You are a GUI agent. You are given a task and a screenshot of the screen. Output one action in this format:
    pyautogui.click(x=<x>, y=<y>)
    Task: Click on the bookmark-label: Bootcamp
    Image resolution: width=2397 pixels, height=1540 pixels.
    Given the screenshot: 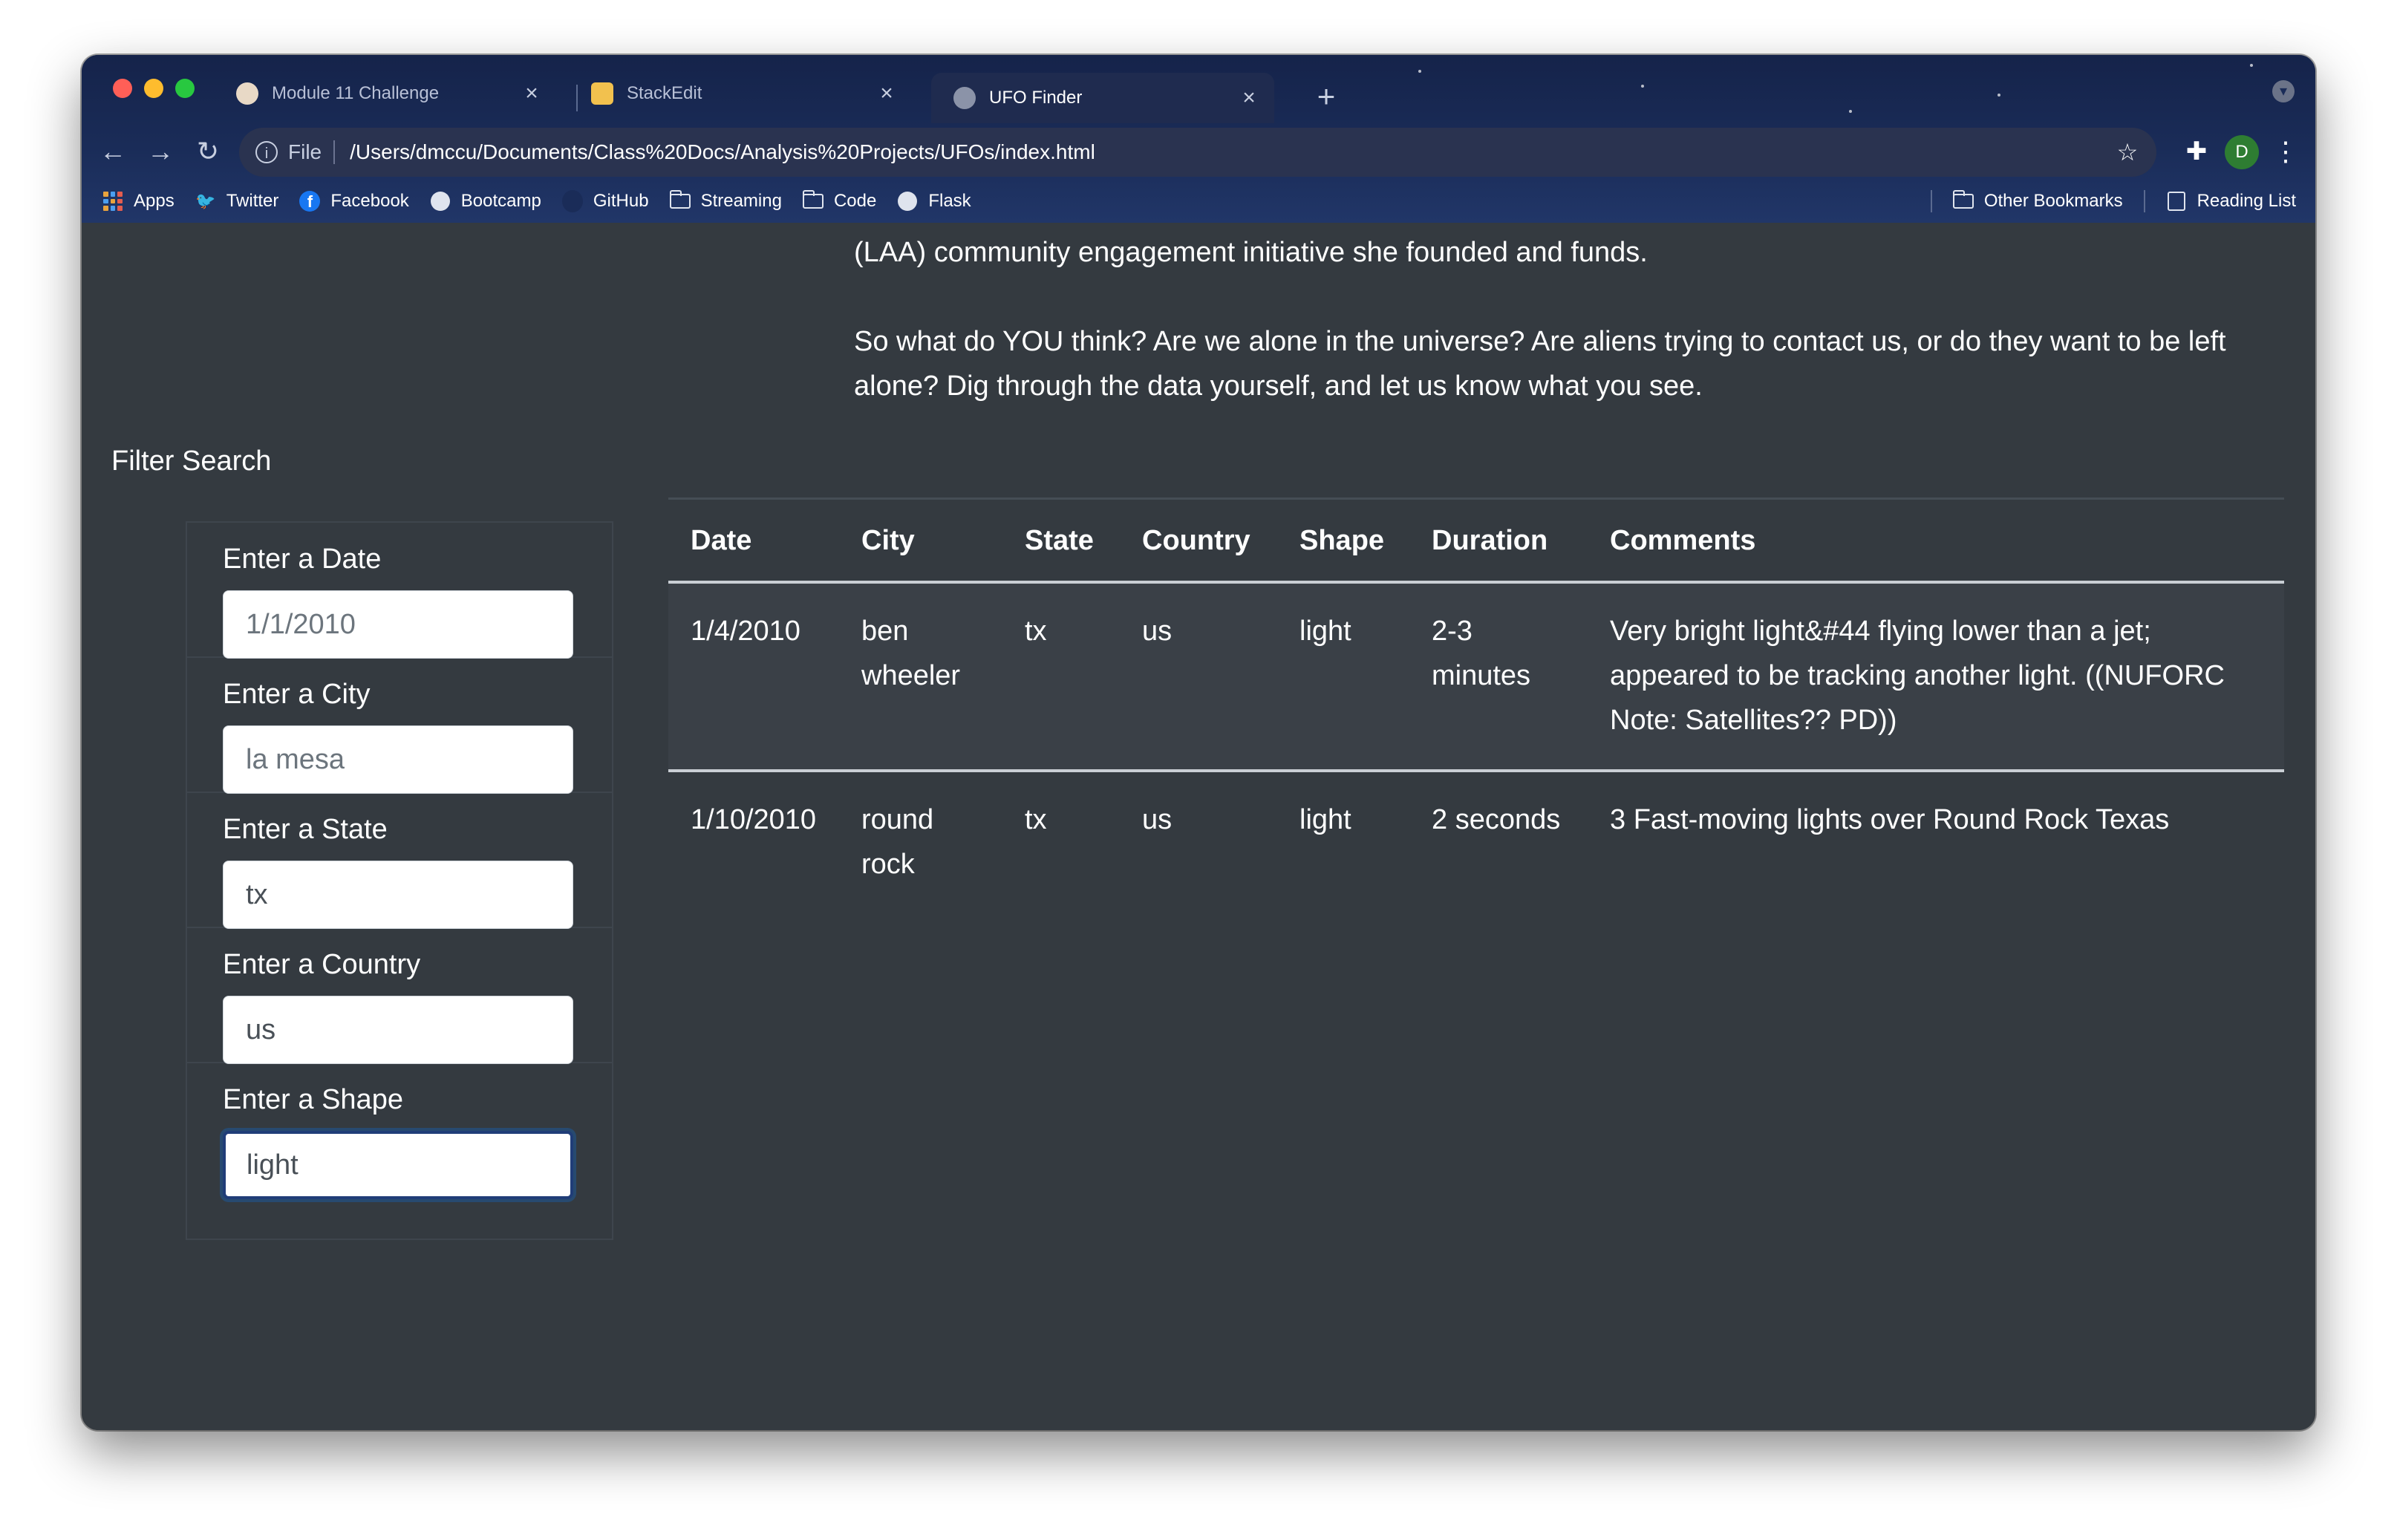 What is the action you would take?
    pyautogui.click(x=500, y=201)
    